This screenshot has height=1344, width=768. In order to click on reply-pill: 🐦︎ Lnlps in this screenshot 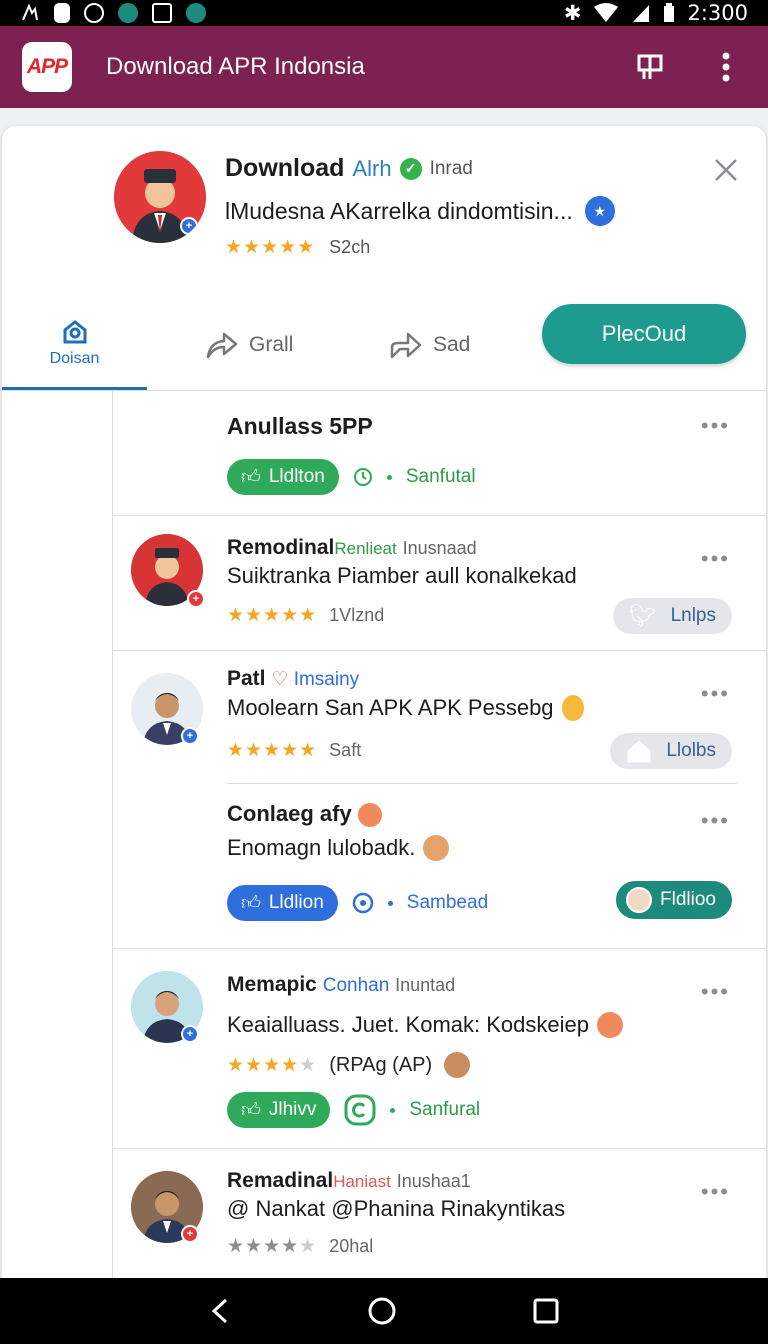, I will do `click(672, 616)`.